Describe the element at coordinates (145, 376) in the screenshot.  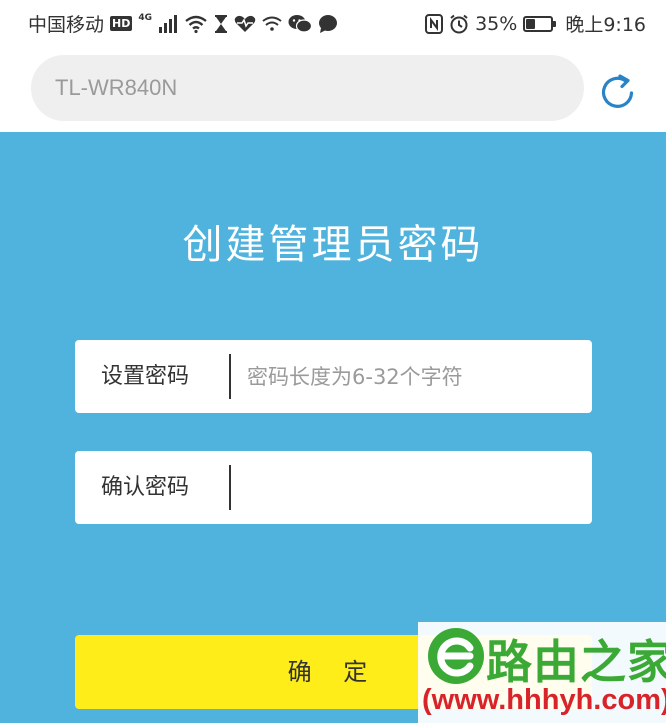
I see `set-password-label: 设置密码` at that location.